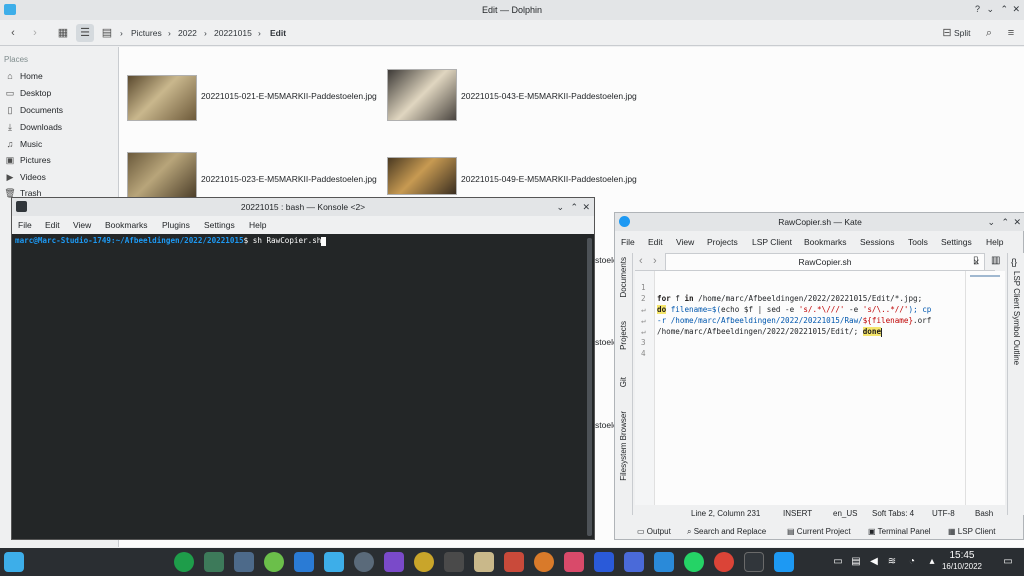  What do you see at coordinates (334, 562) in the screenshot?
I see `dolphin-task-icon` at bounding box center [334, 562].